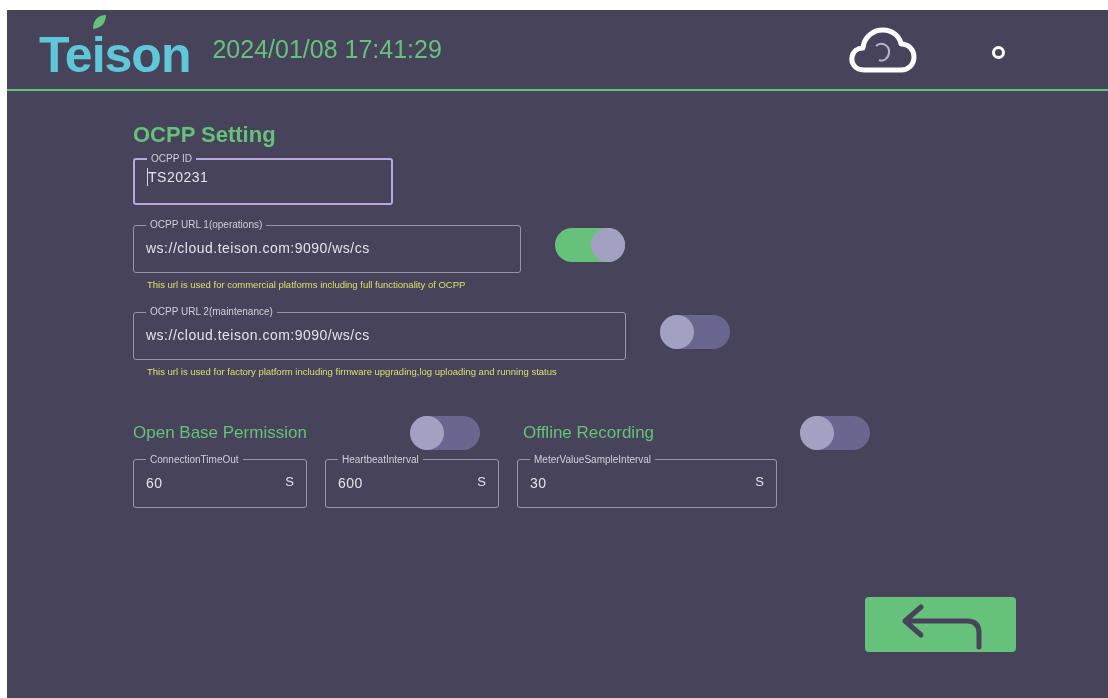 The width and height of the screenshot is (1108, 698). Describe the element at coordinates (205, 135) in the screenshot. I see `page-title: OCPP Setting` at that location.